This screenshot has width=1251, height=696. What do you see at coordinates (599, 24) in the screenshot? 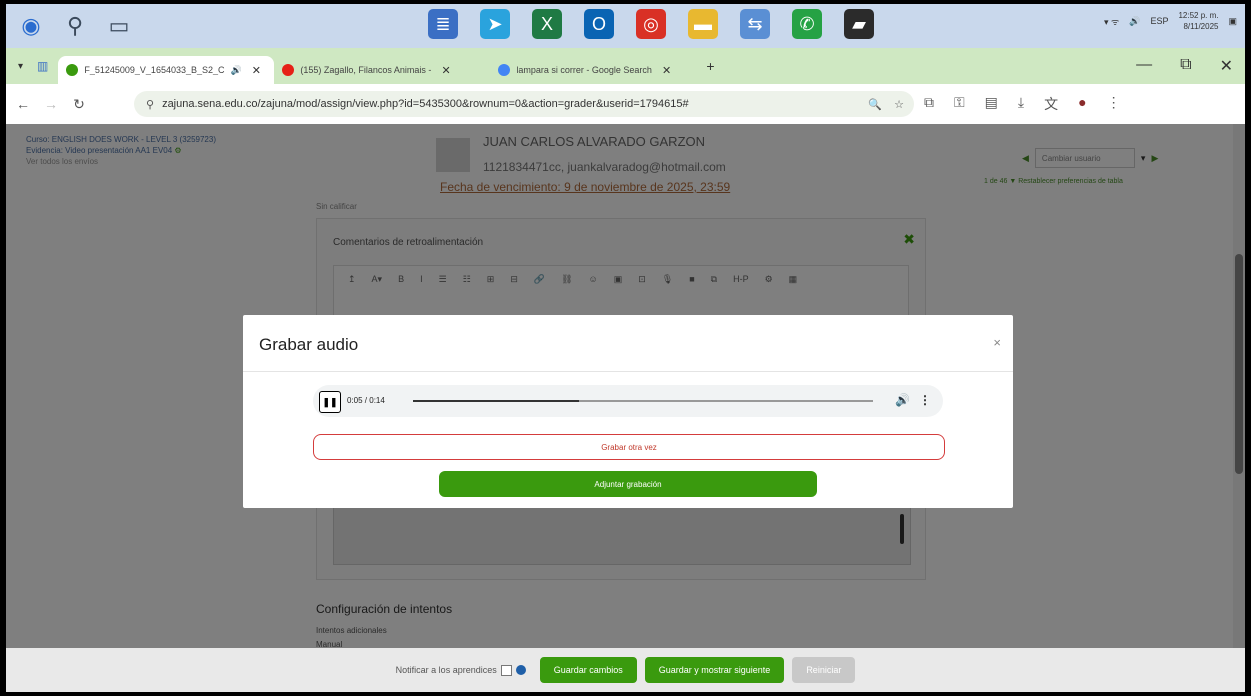
I see `outlook-icon: O` at bounding box center [599, 24].